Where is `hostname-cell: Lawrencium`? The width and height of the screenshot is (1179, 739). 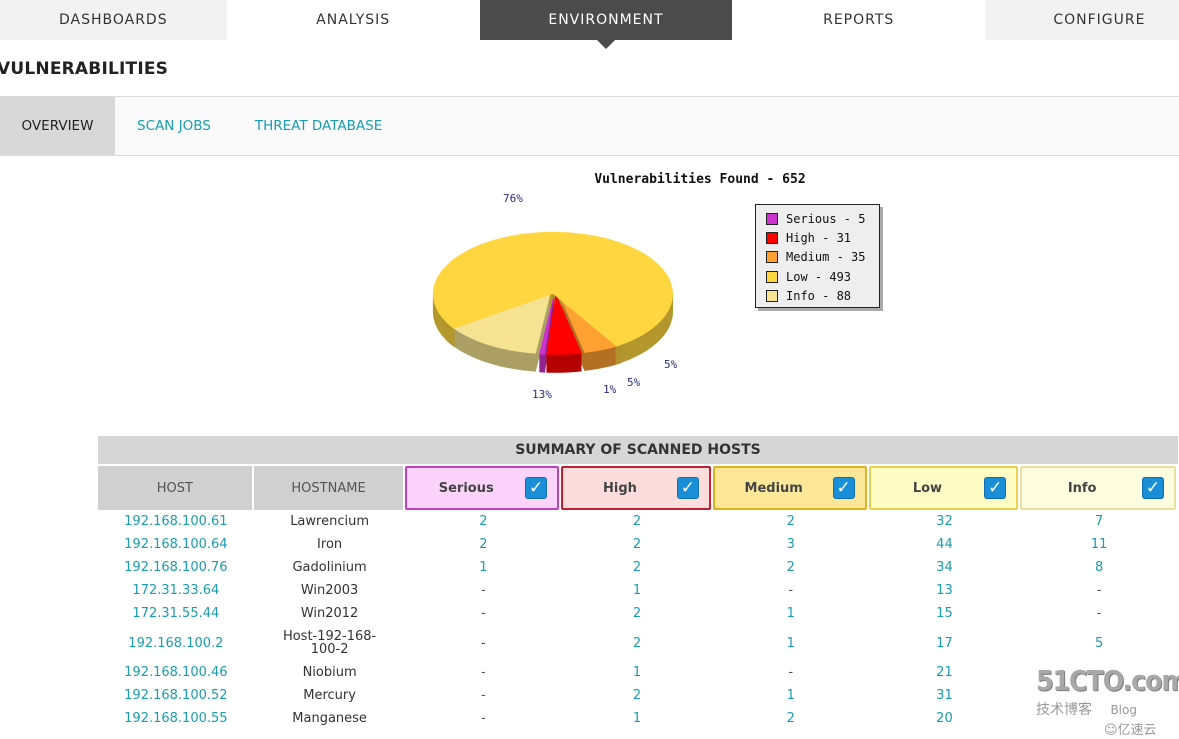 hostname-cell: Lawrencium is located at coordinates (329, 521).